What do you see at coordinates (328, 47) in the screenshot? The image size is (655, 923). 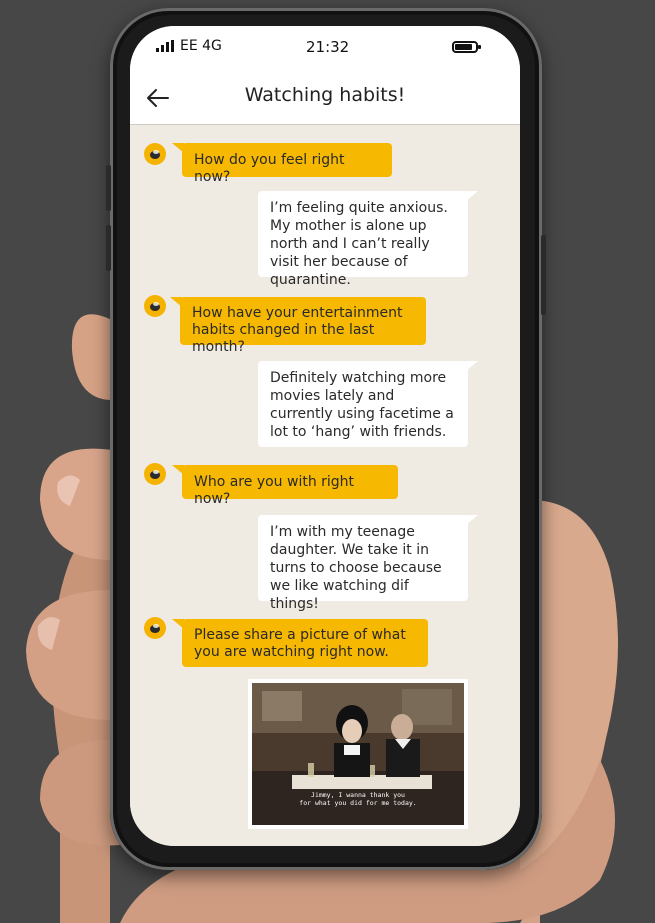 I see `status-time: 21:32` at bounding box center [328, 47].